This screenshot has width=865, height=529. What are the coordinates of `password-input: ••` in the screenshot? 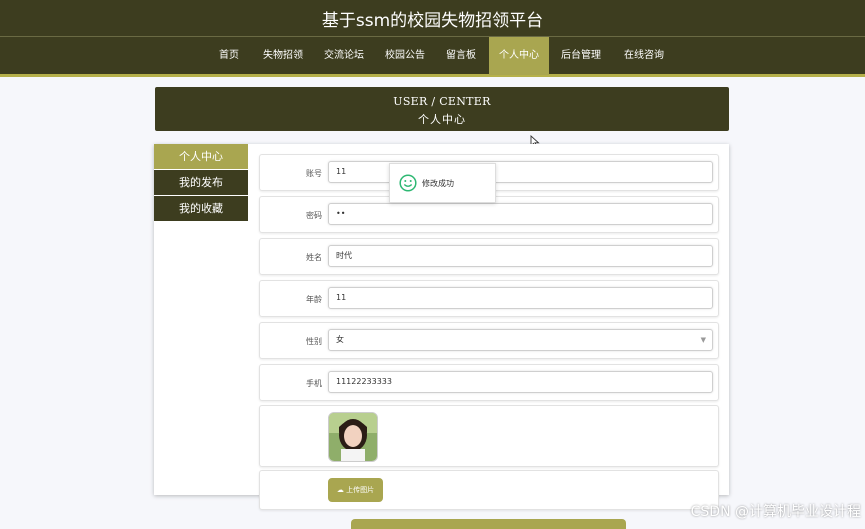 It's located at (520, 214).